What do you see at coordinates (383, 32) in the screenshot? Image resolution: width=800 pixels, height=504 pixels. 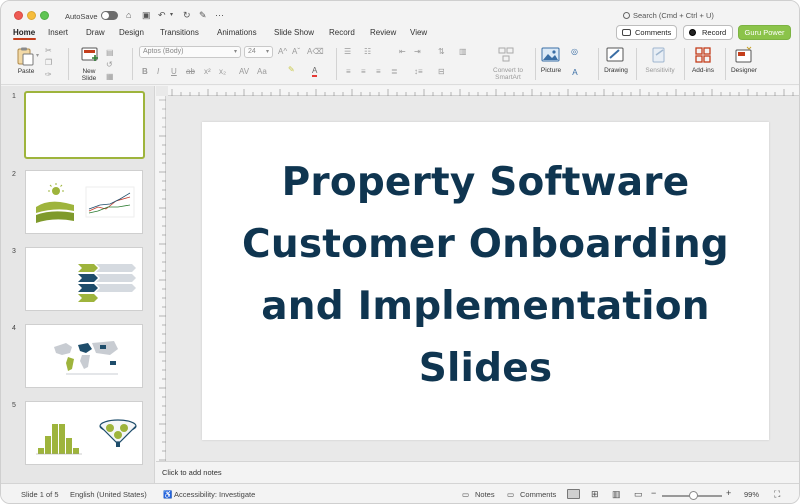 I see `tab-review: Review` at bounding box center [383, 32].